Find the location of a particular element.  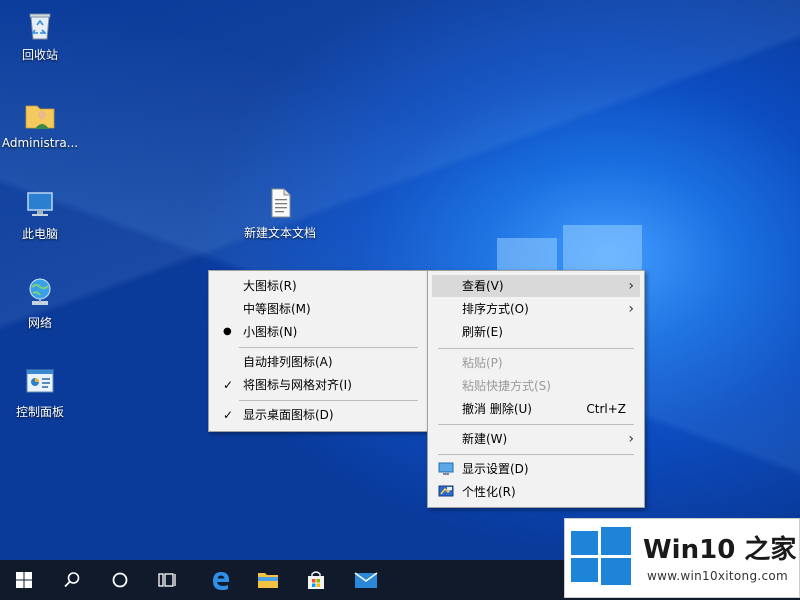

menu-item-large-icons: 大图标(R) is located at coordinates (318, 286).